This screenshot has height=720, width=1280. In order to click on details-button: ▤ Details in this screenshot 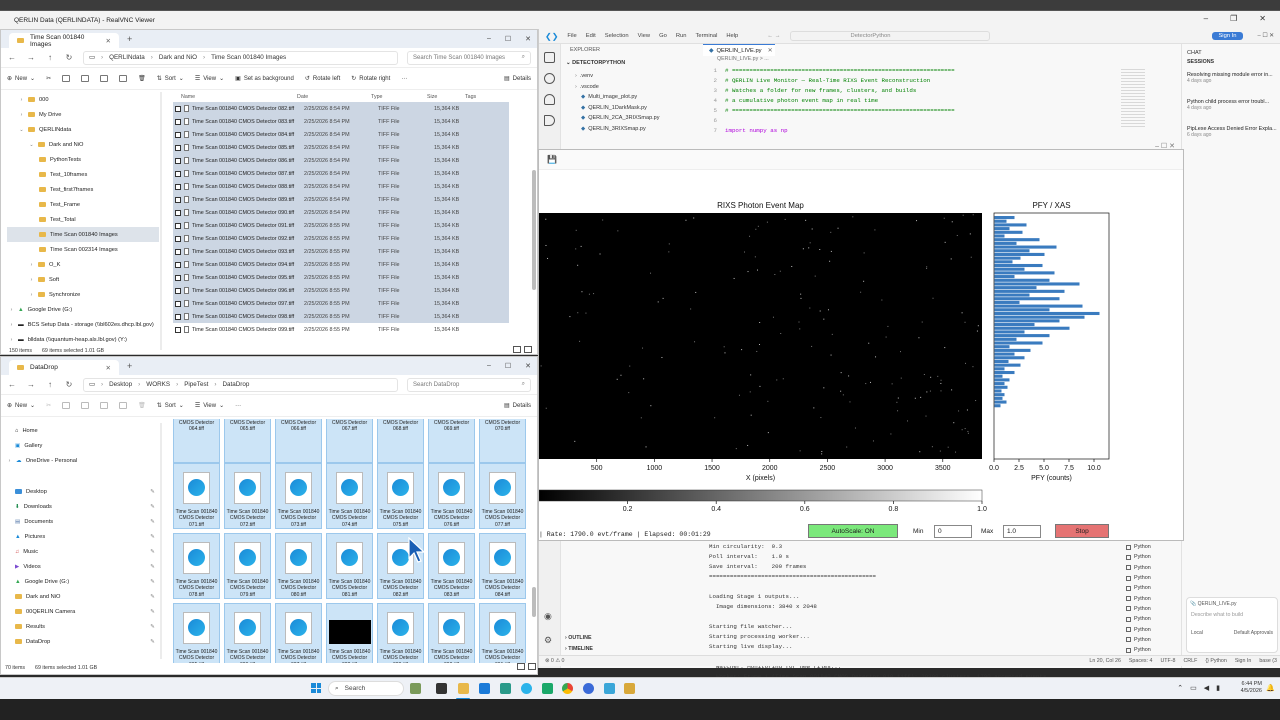, I will do `click(517, 79)`.